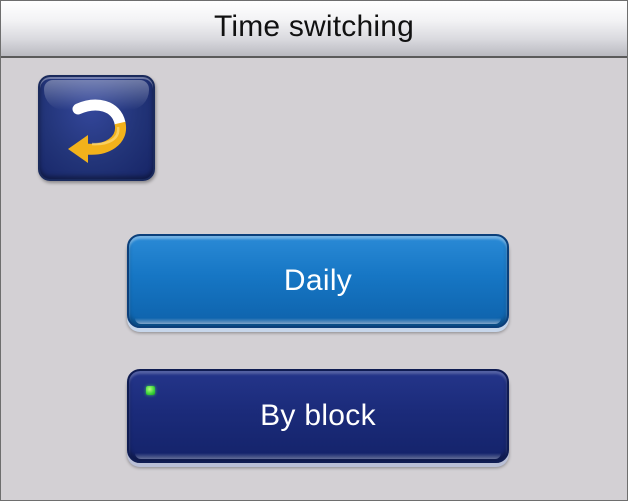 The image size is (628, 501). Describe the element at coordinates (97, 131) in the screenshot. I see `u-turn-back-arrow-icon` at that location.